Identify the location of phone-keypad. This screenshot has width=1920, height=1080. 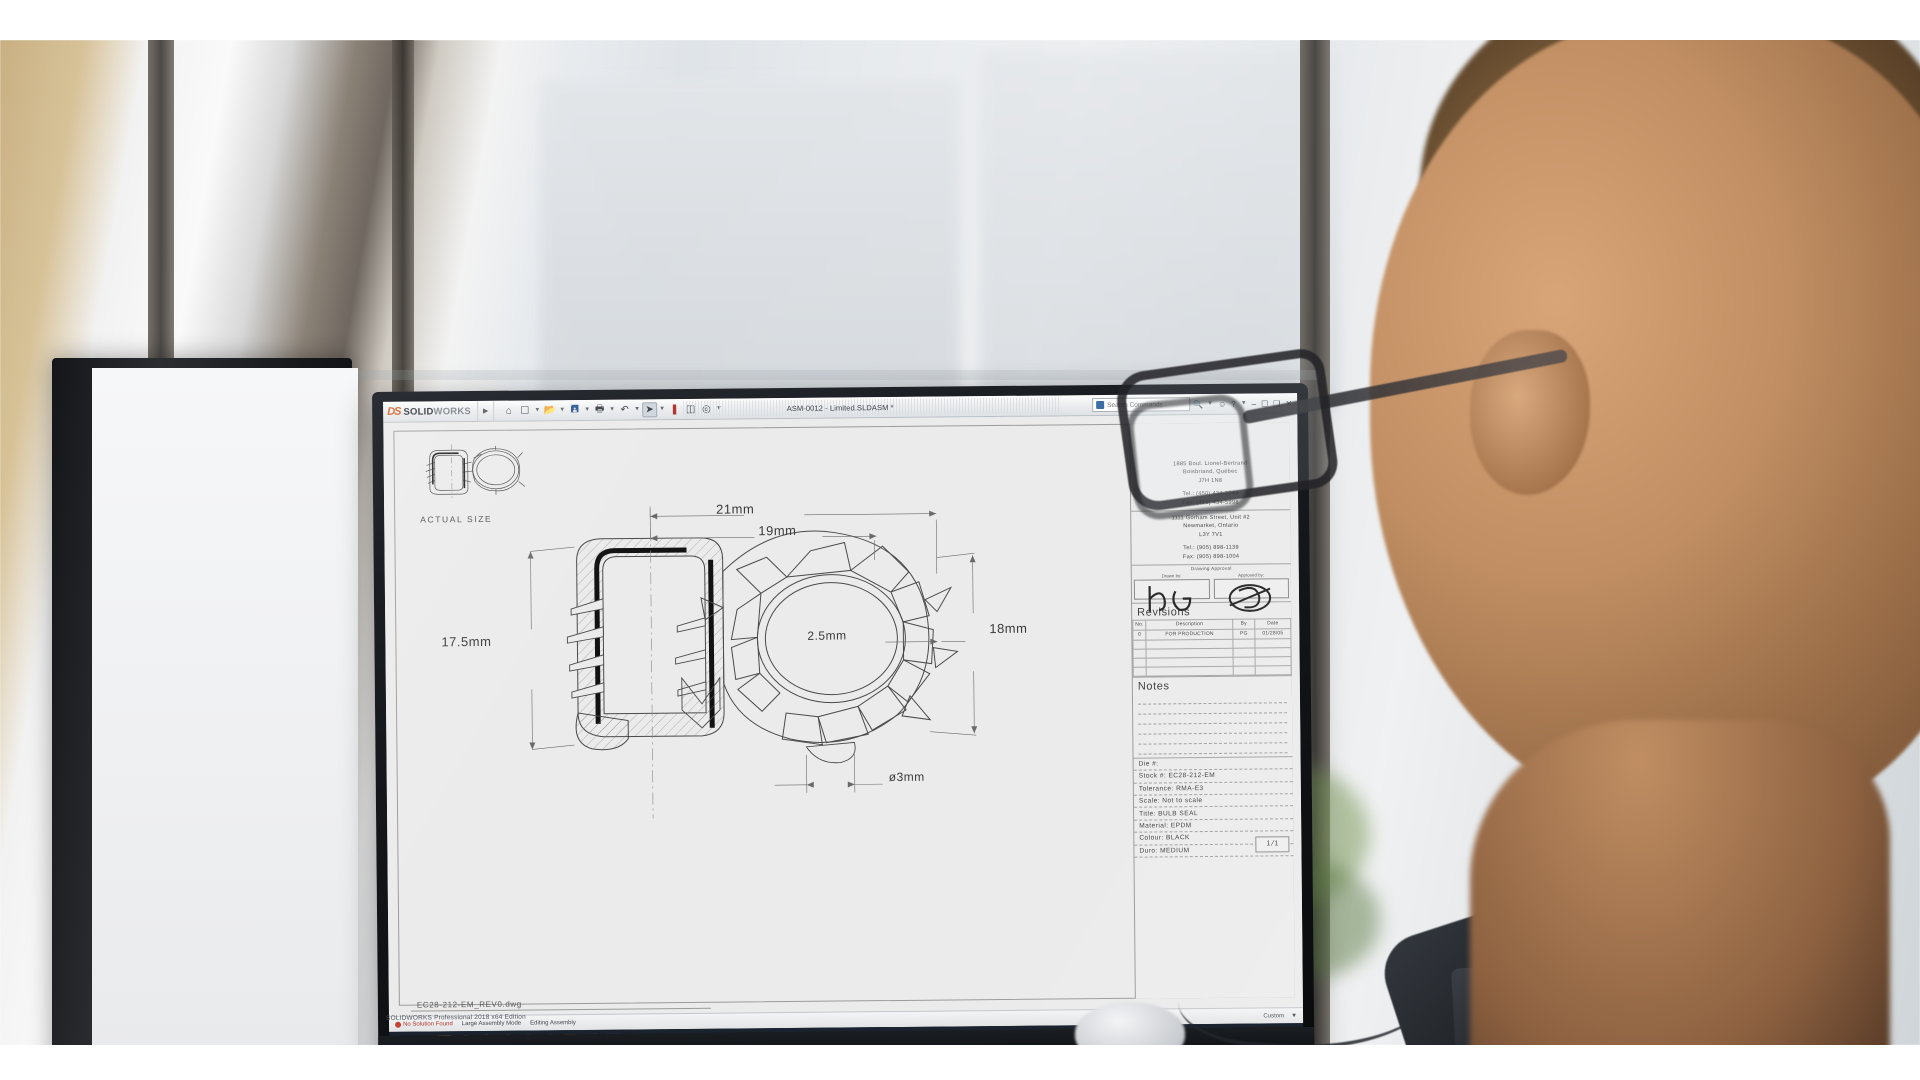
(1571, 1044).